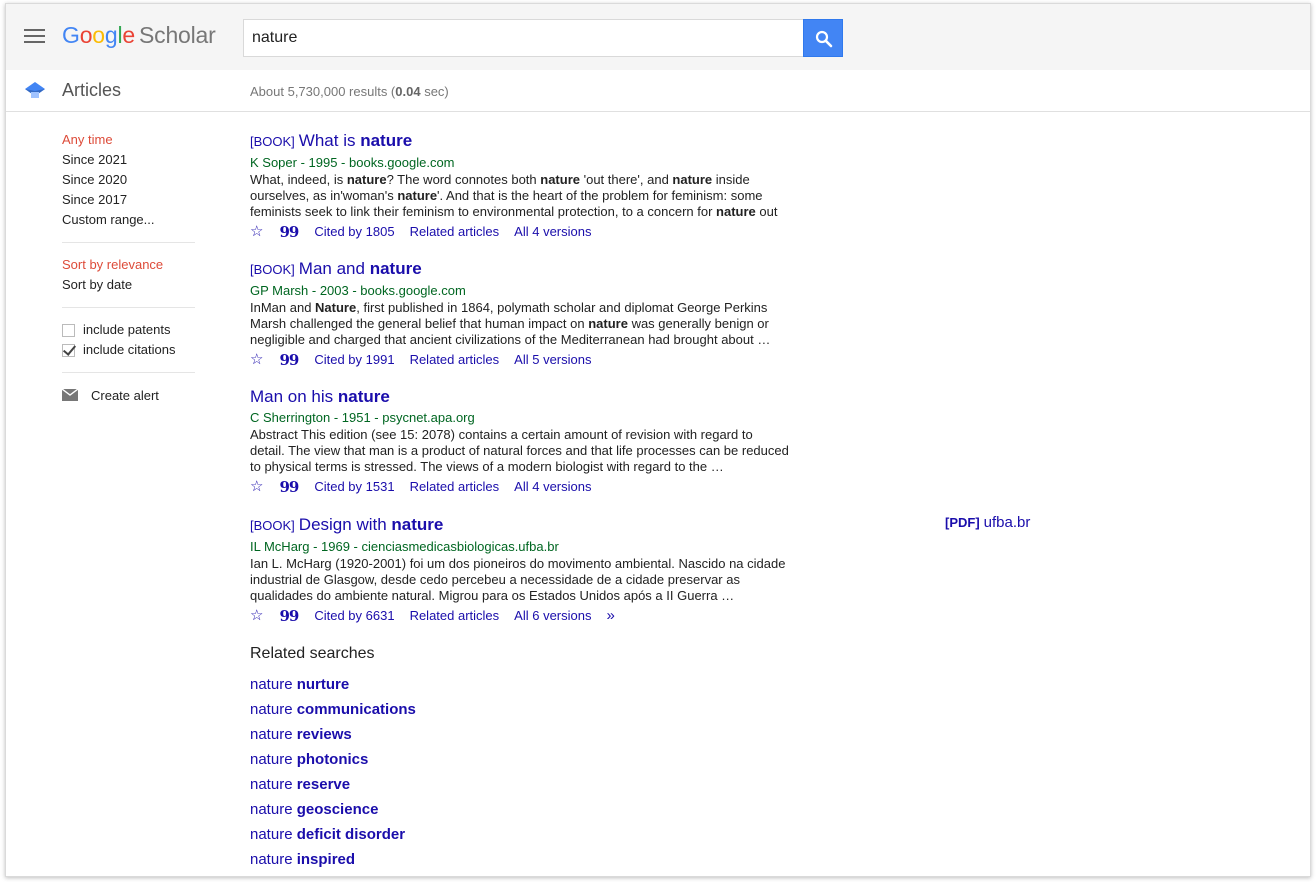 This screenshot has height=882, width=1316. Describe the element at coordinates (128, 285) in the screenshot. I see `sort-by-date: Sort by date` at that location.